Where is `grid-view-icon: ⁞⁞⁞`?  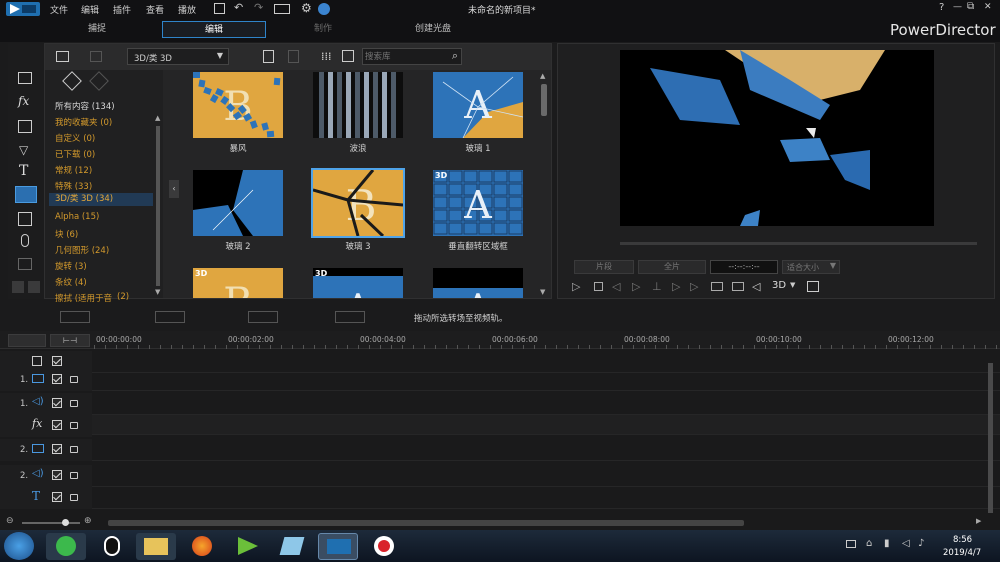
grid-view-icon: ⁞⁞⁞ is located at coordinates (326, 56).